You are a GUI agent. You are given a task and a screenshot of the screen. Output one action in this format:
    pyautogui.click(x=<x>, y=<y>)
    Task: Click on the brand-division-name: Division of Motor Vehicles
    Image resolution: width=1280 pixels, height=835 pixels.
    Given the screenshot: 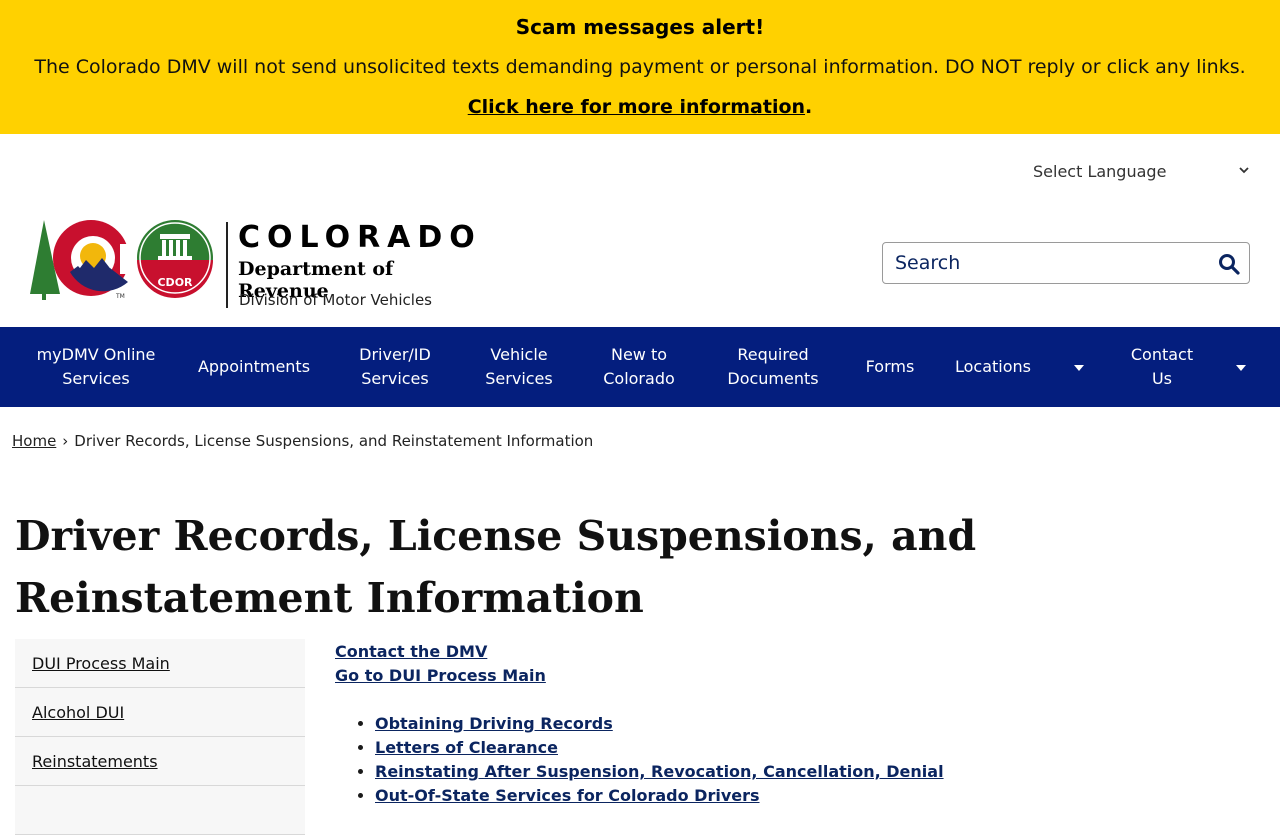 What is the action you would take?
    pyautogui.click(x=335, y=300)
    